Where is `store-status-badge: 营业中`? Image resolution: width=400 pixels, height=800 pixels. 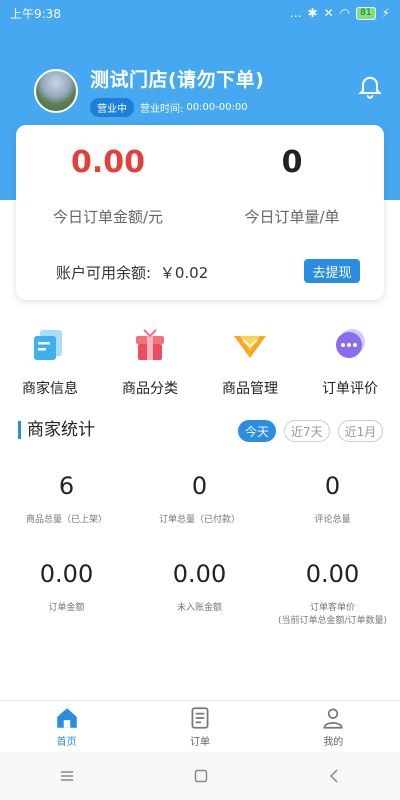
store-status-badge: 营业中 is located at coordinates (112, 107).